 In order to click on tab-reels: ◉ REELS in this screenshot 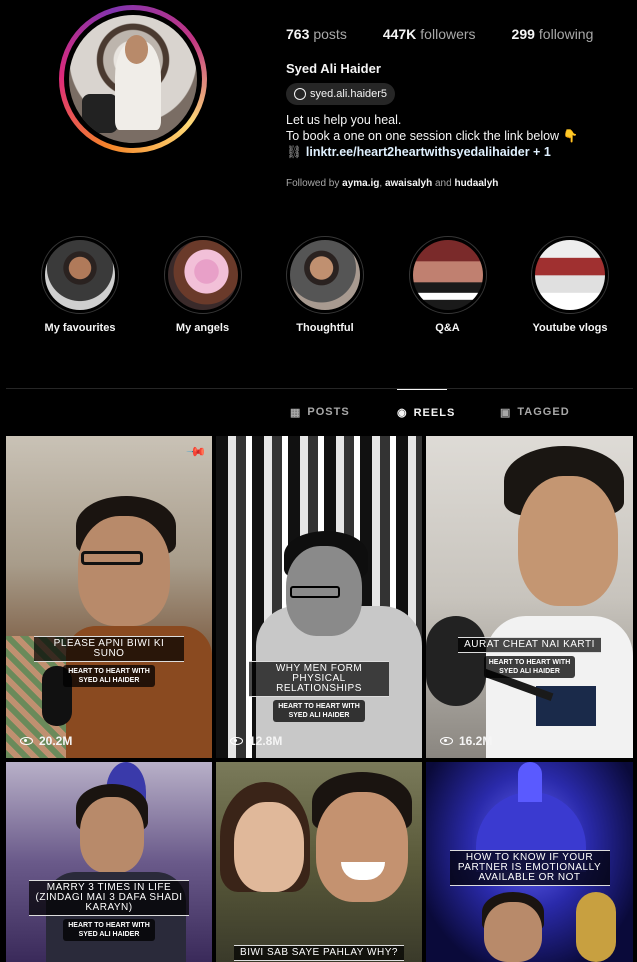, I will do `click(425, 412)`.